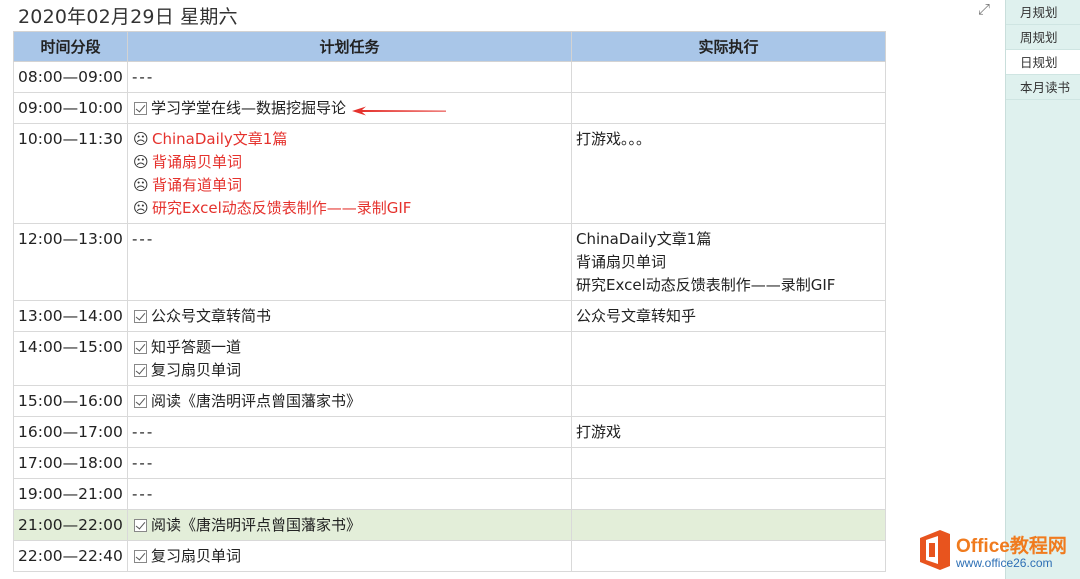 The height and width of the screenshot is (579, 1080). Describe the element at coordinates (282, 208) in the screenshot. I see `task-text: 研究Excel动态反馈表制作——录制GIF` at that location.